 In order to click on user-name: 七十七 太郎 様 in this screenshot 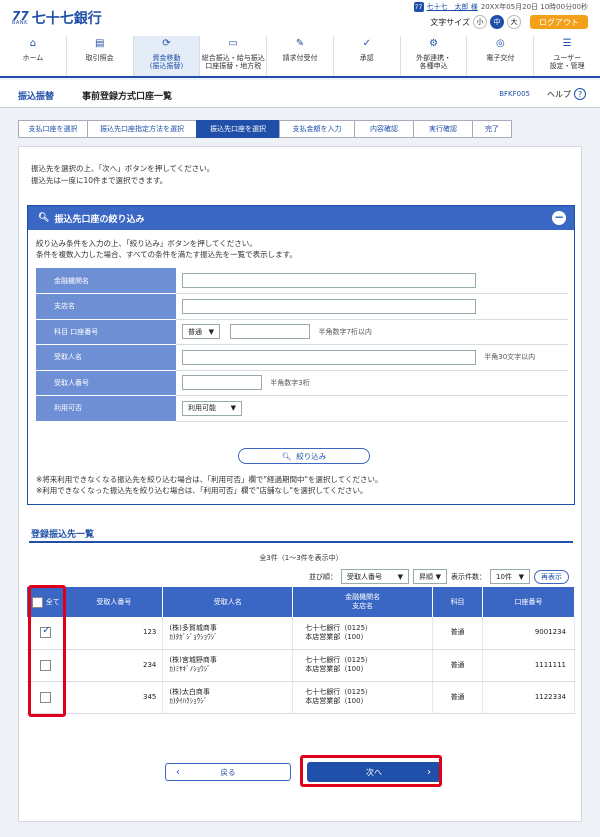, I will do `click(452, 7)`.